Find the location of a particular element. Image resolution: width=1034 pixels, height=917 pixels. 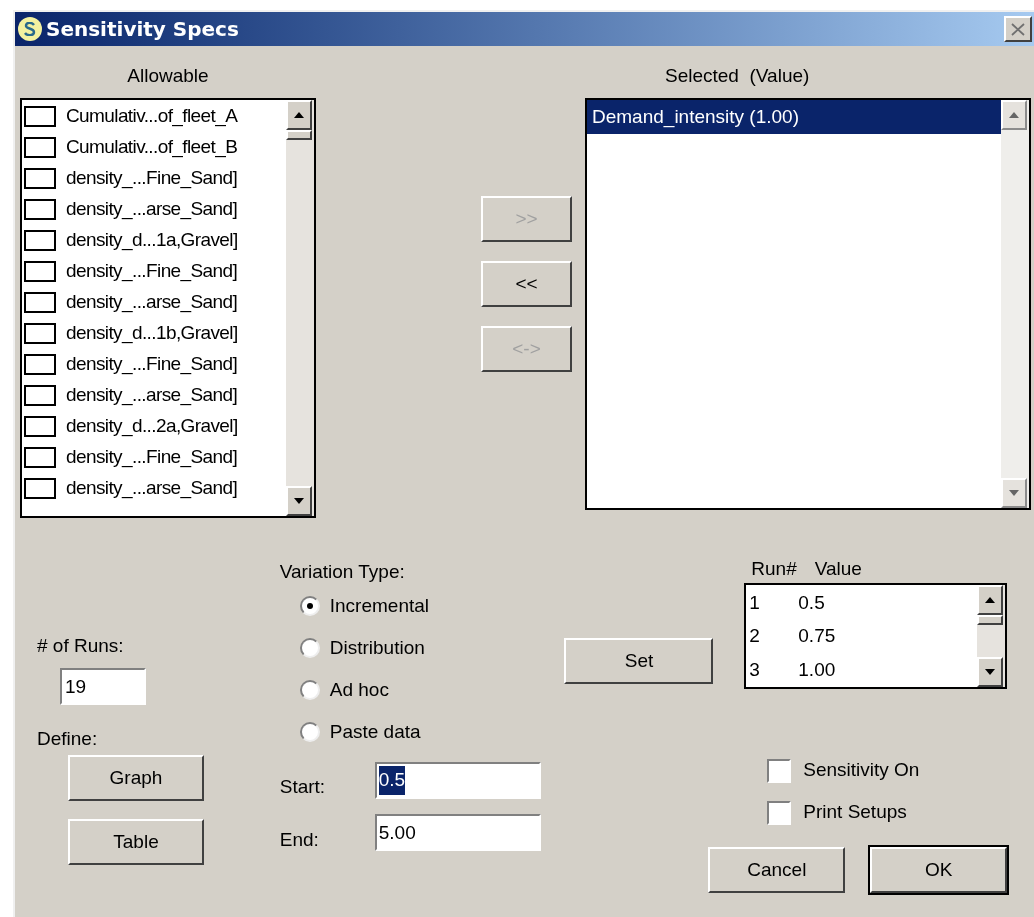

list-item: Cumulativ...of_fleet_B is located at coordinates (155, 147).